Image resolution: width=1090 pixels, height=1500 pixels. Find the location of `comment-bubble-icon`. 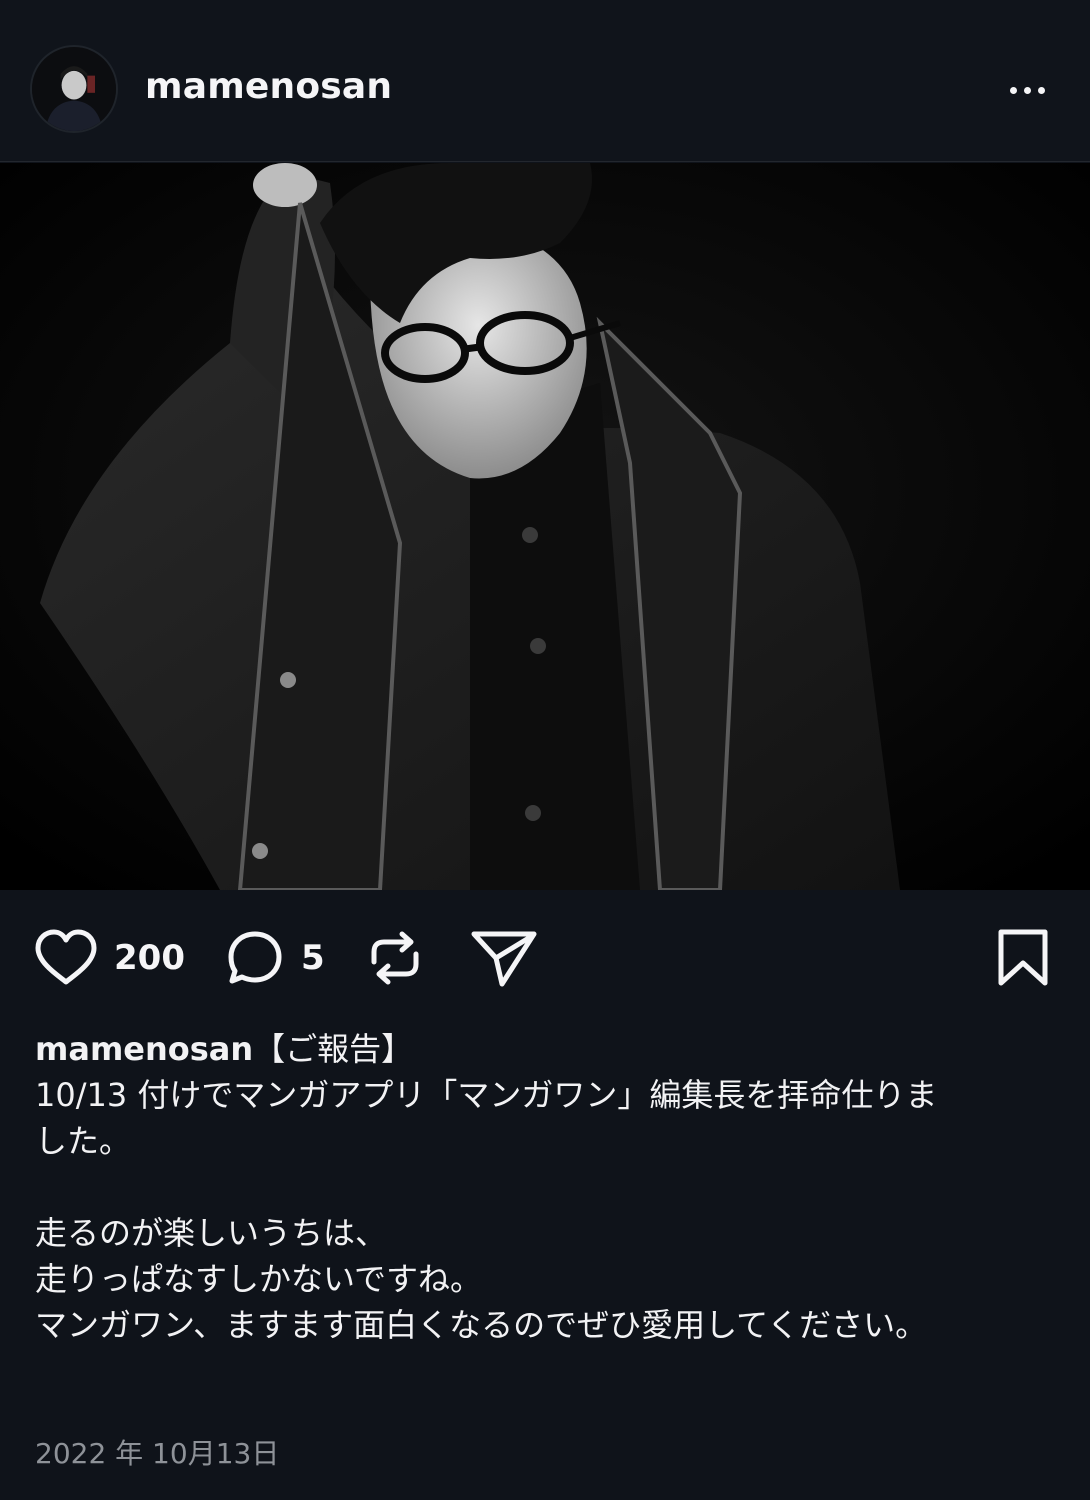

comment-bubble-icon is located at coordinates (255, 957).